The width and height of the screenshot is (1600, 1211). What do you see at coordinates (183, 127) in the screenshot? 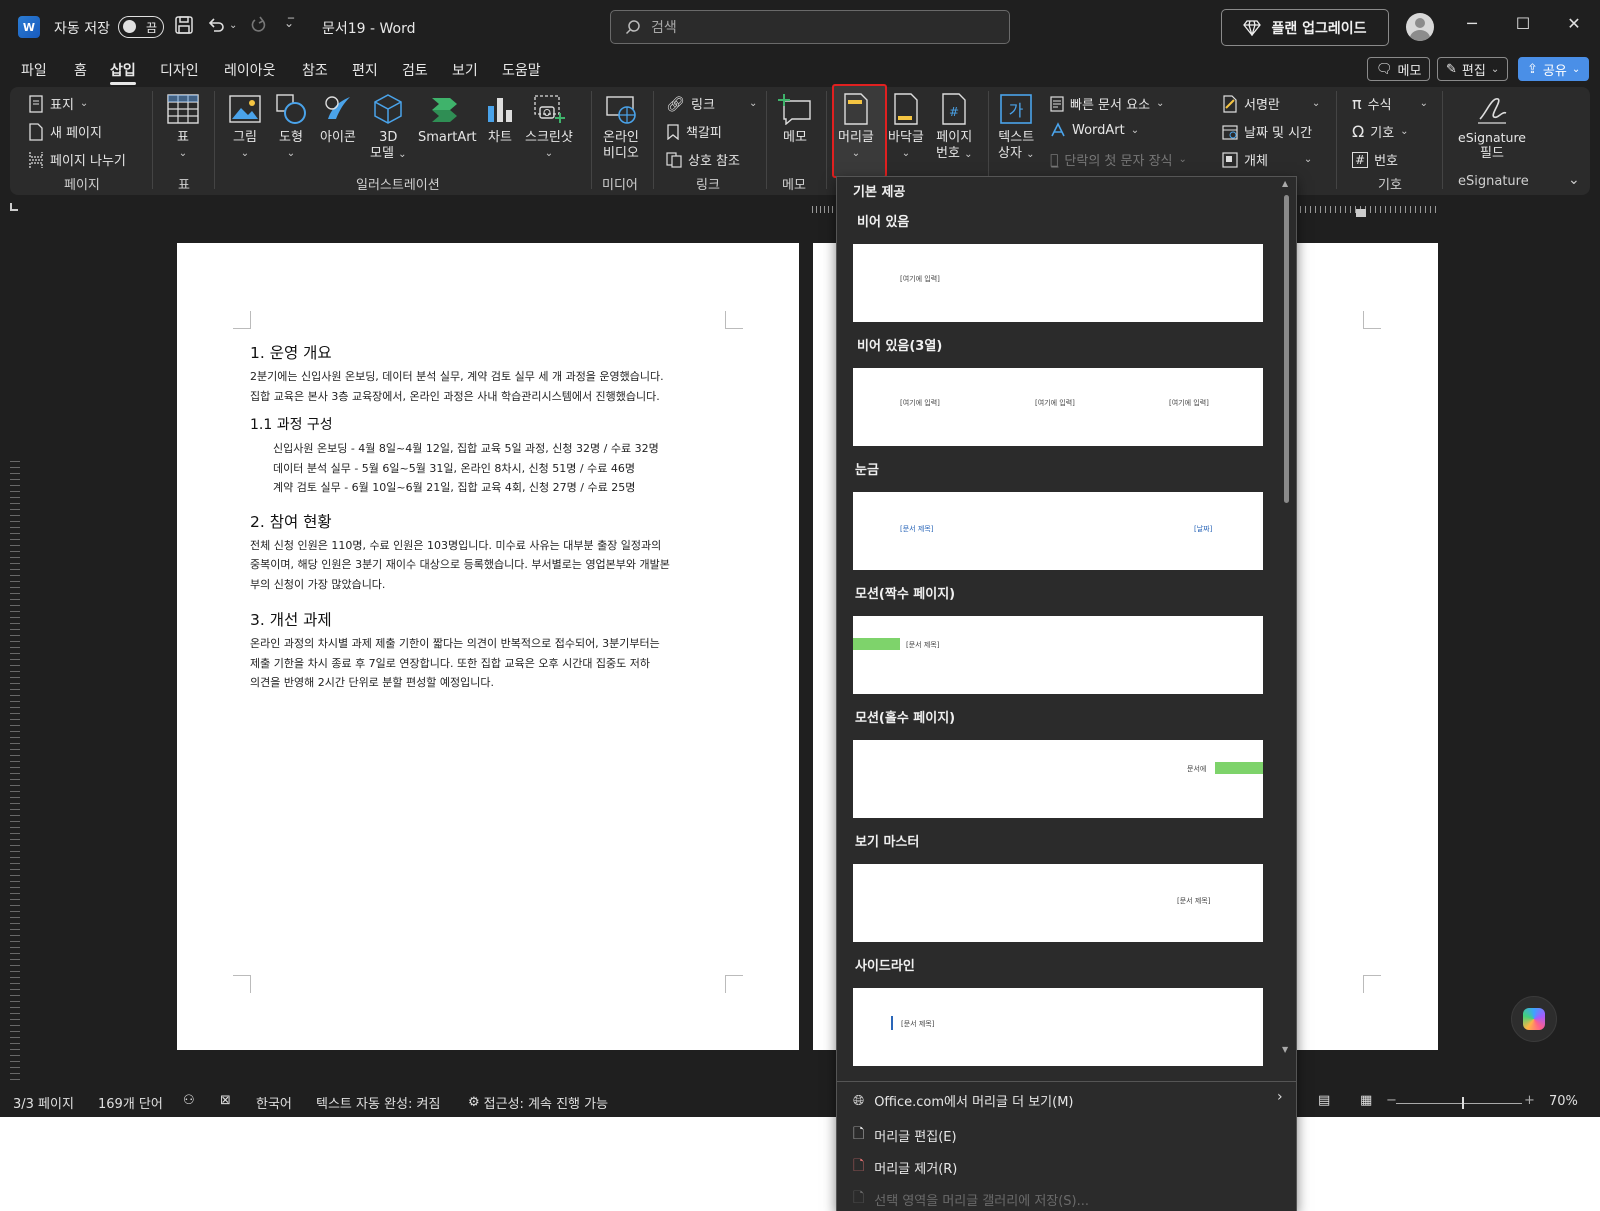
I see `table-button: 표 ⌄` at bounding box center [183, 127].